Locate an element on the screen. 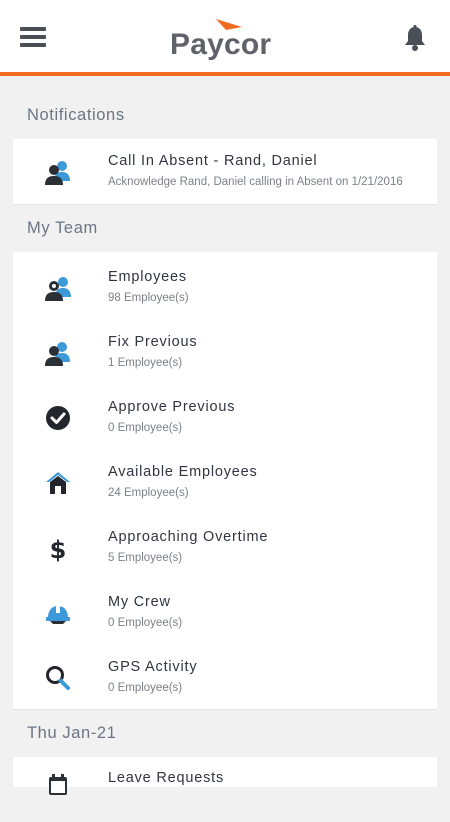 The height and width of the screenshot is (822, 450). search-icon is located at coordinates (58, 678).